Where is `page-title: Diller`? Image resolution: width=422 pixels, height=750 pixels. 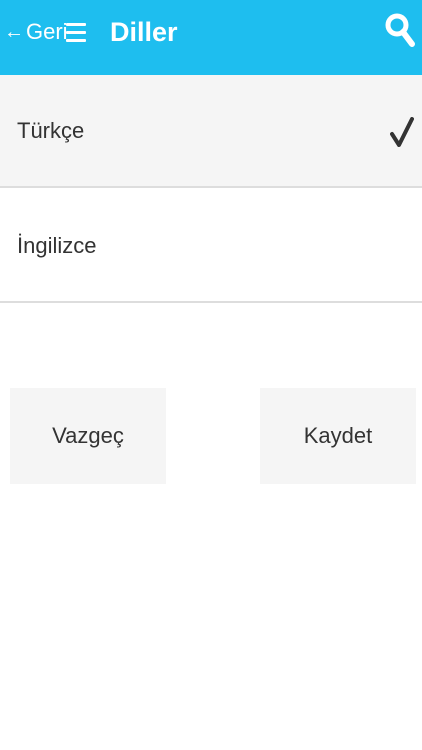
page-title: Diller is located at coordinates (144, 32).